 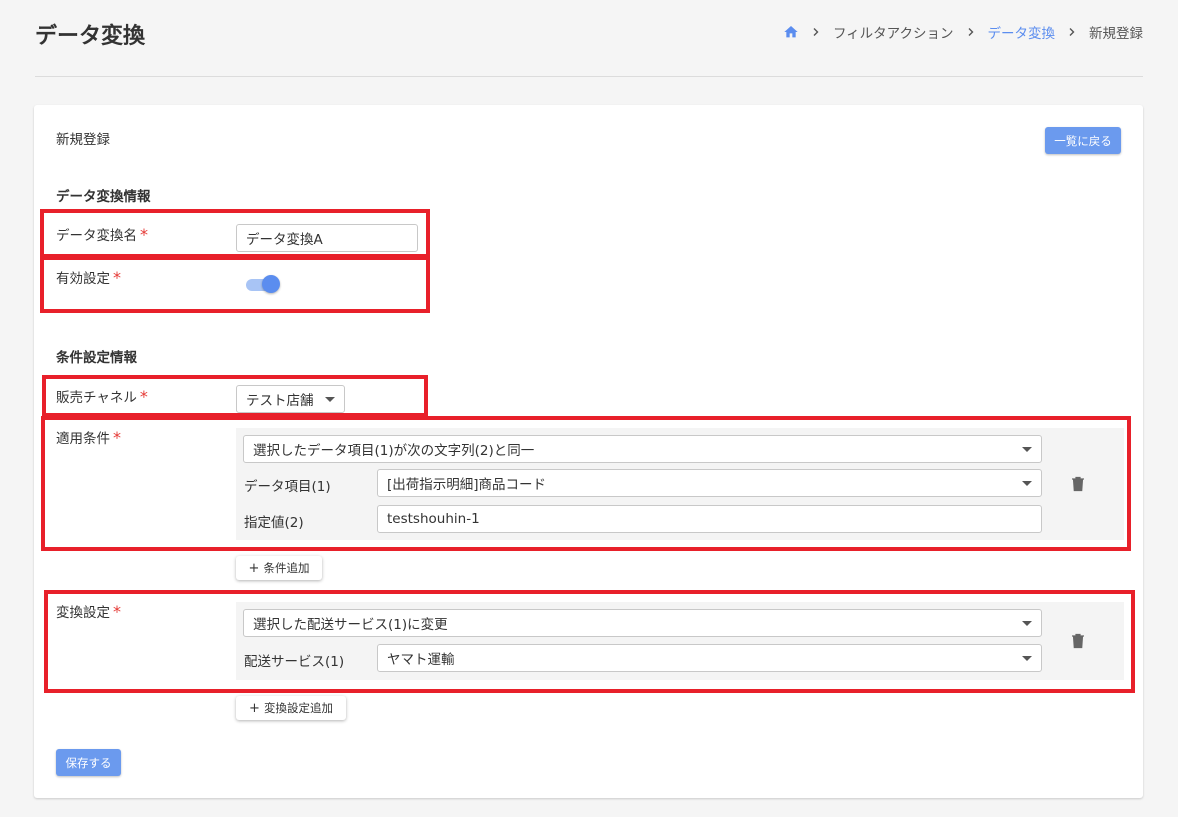 I want to click on highlight-box-conversion, so click(x=589, y=641).